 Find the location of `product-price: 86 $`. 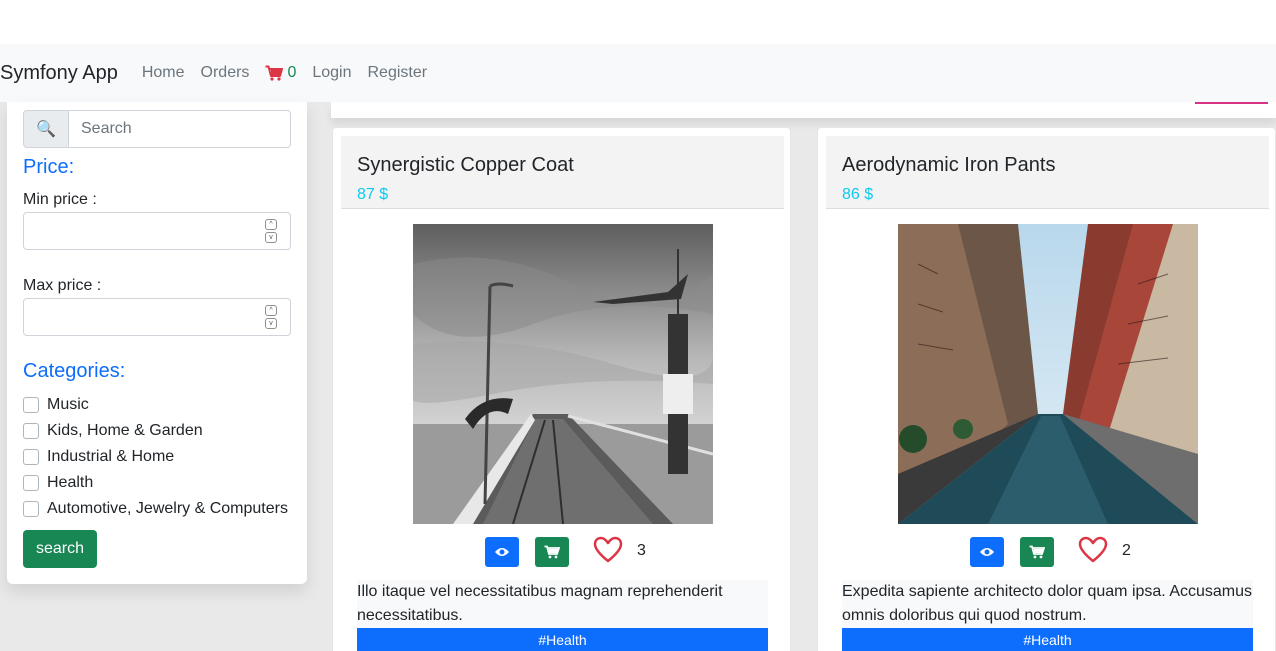

product-price: 86 $ is located at coordinates (858, 194).